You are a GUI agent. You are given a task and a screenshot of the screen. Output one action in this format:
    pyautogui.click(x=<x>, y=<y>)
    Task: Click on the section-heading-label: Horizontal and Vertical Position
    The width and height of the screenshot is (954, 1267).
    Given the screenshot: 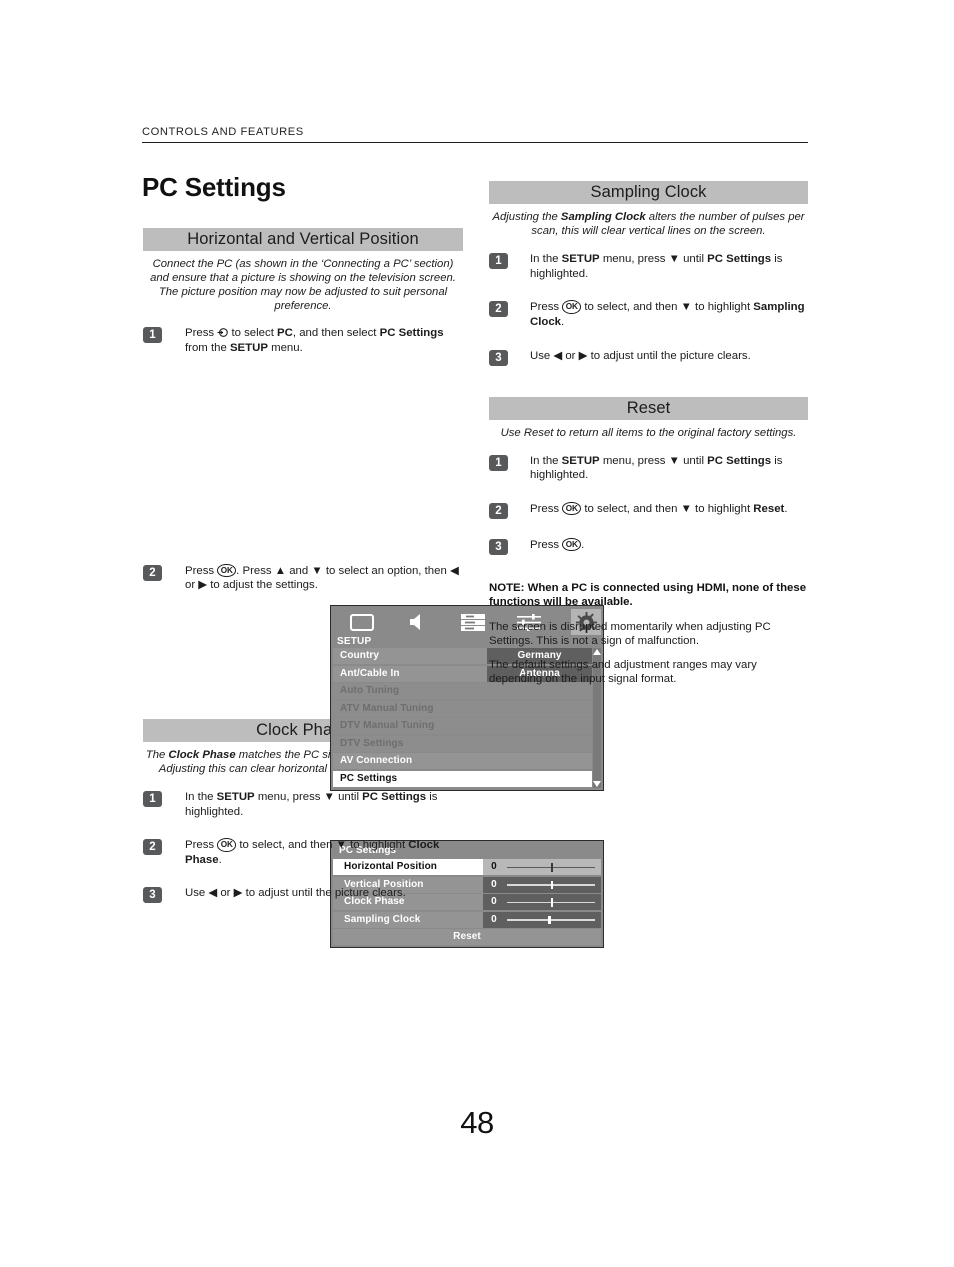 What is the action you would take?
    pyautogui.click(x=303, y=239)
    